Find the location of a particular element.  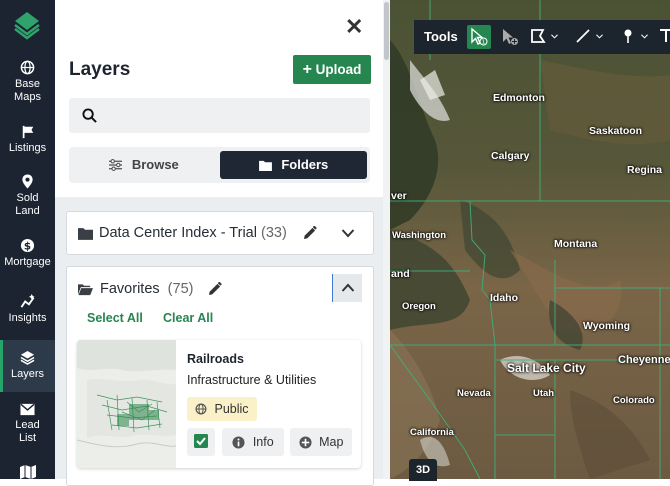

cursor-add-icon is located at coordinates (510, 37).